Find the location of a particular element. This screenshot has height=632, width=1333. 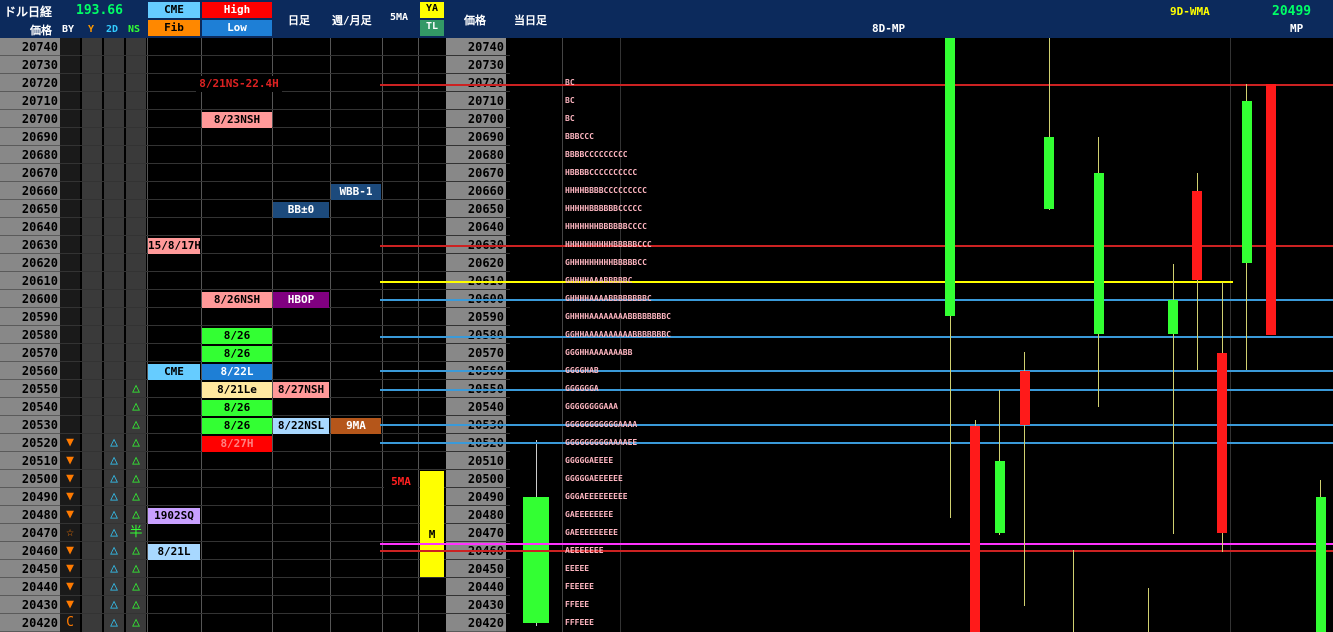

candle-down is located at coordinates (975, 529).